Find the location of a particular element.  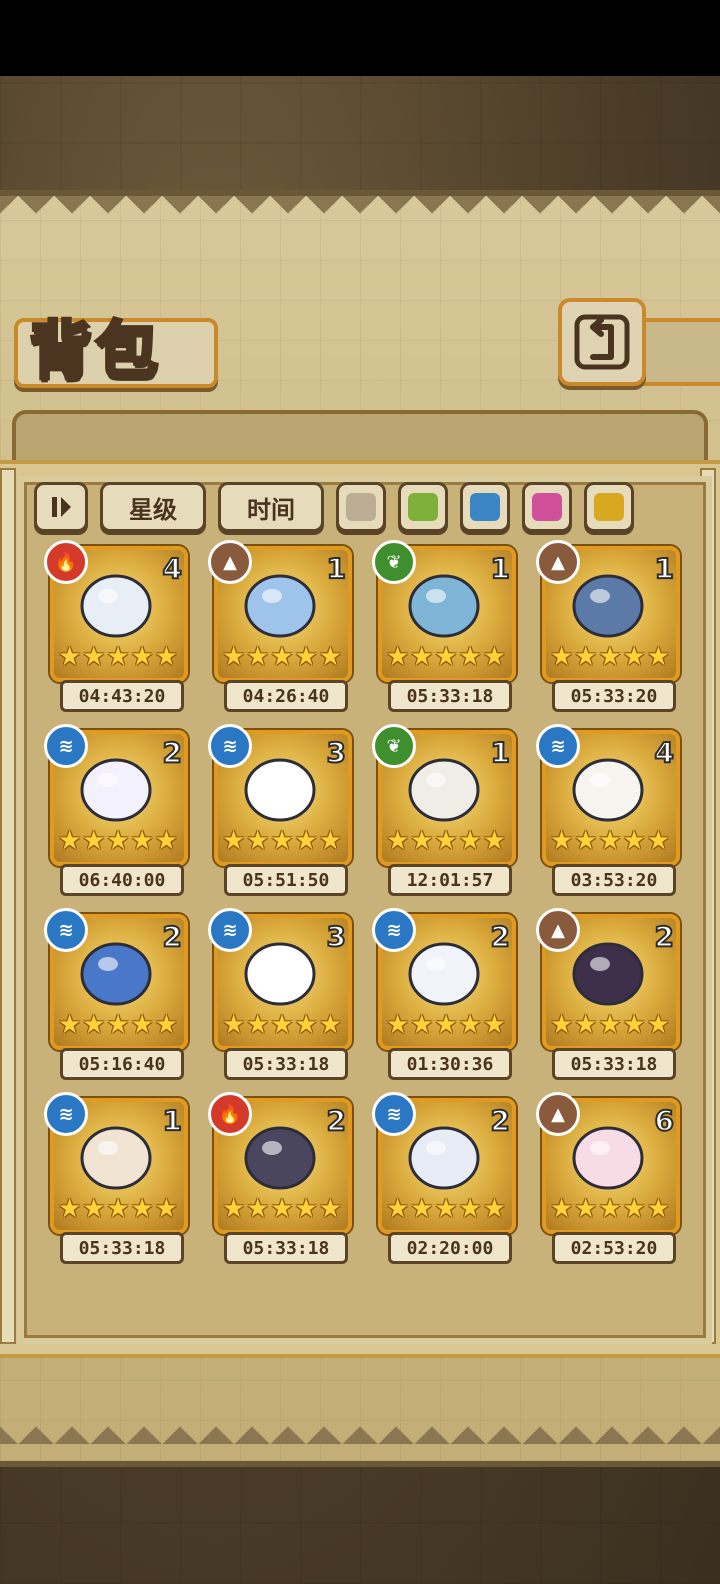

collapse-icon is located at coordinates (61, 507).